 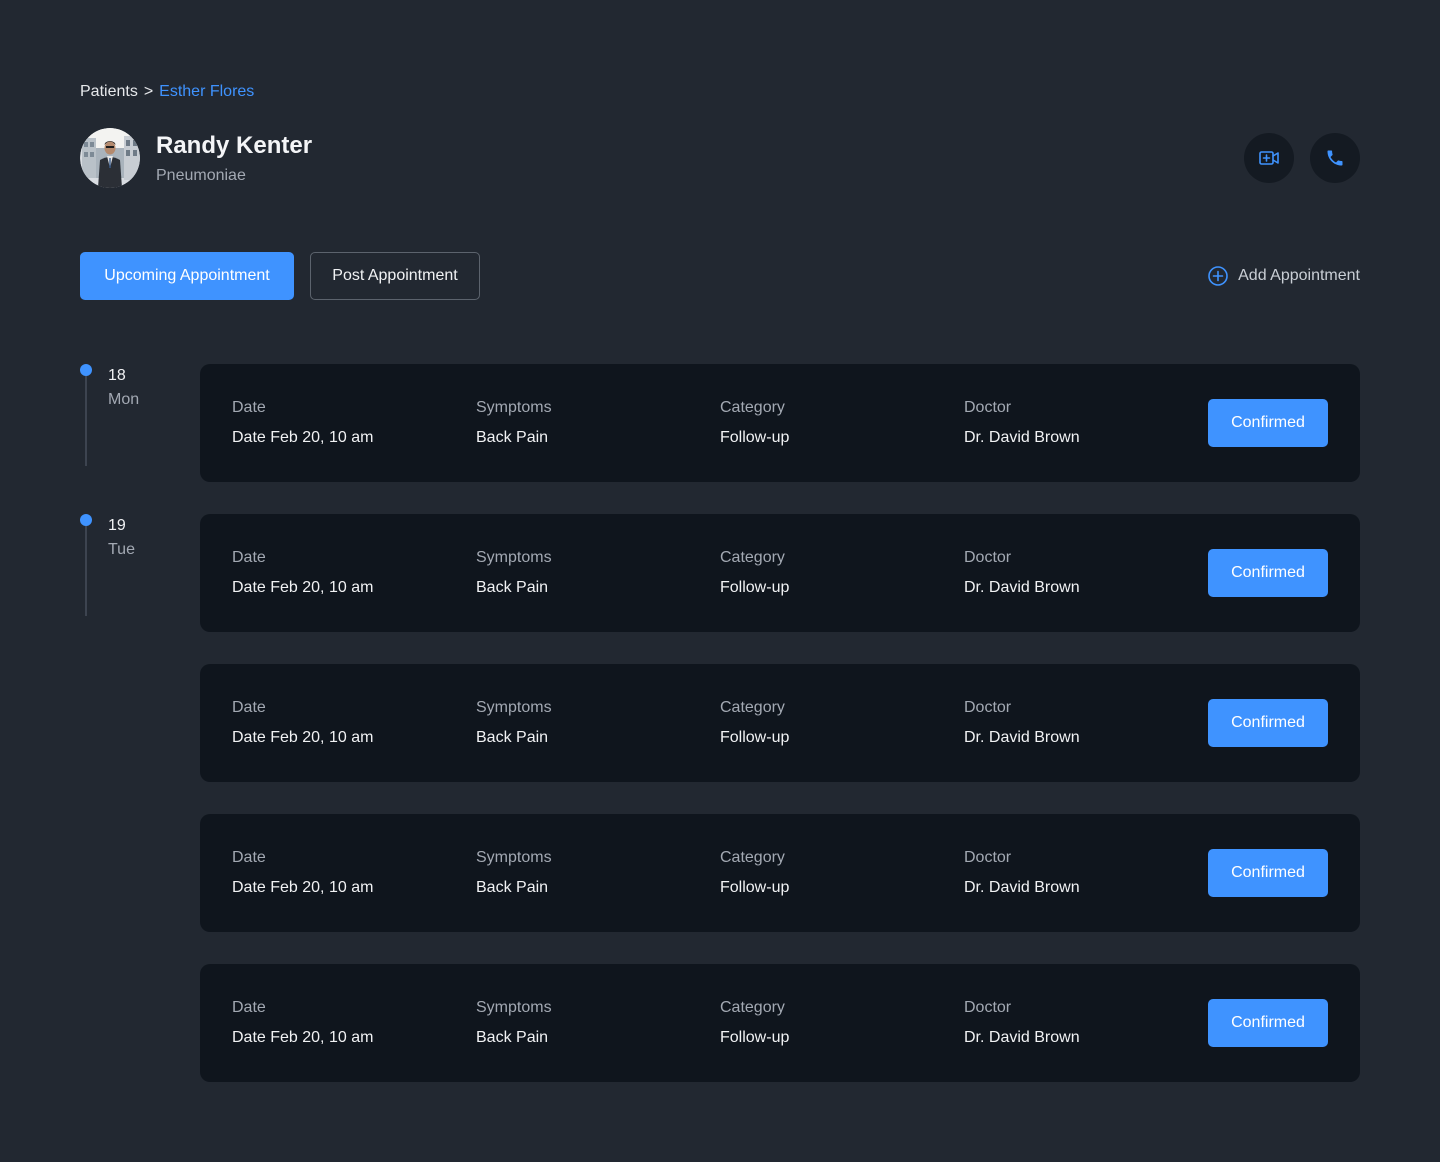 What do you see at coordinates (110, 158) in the screenshot?
I see `avatar` at bounding box center [110, 158].